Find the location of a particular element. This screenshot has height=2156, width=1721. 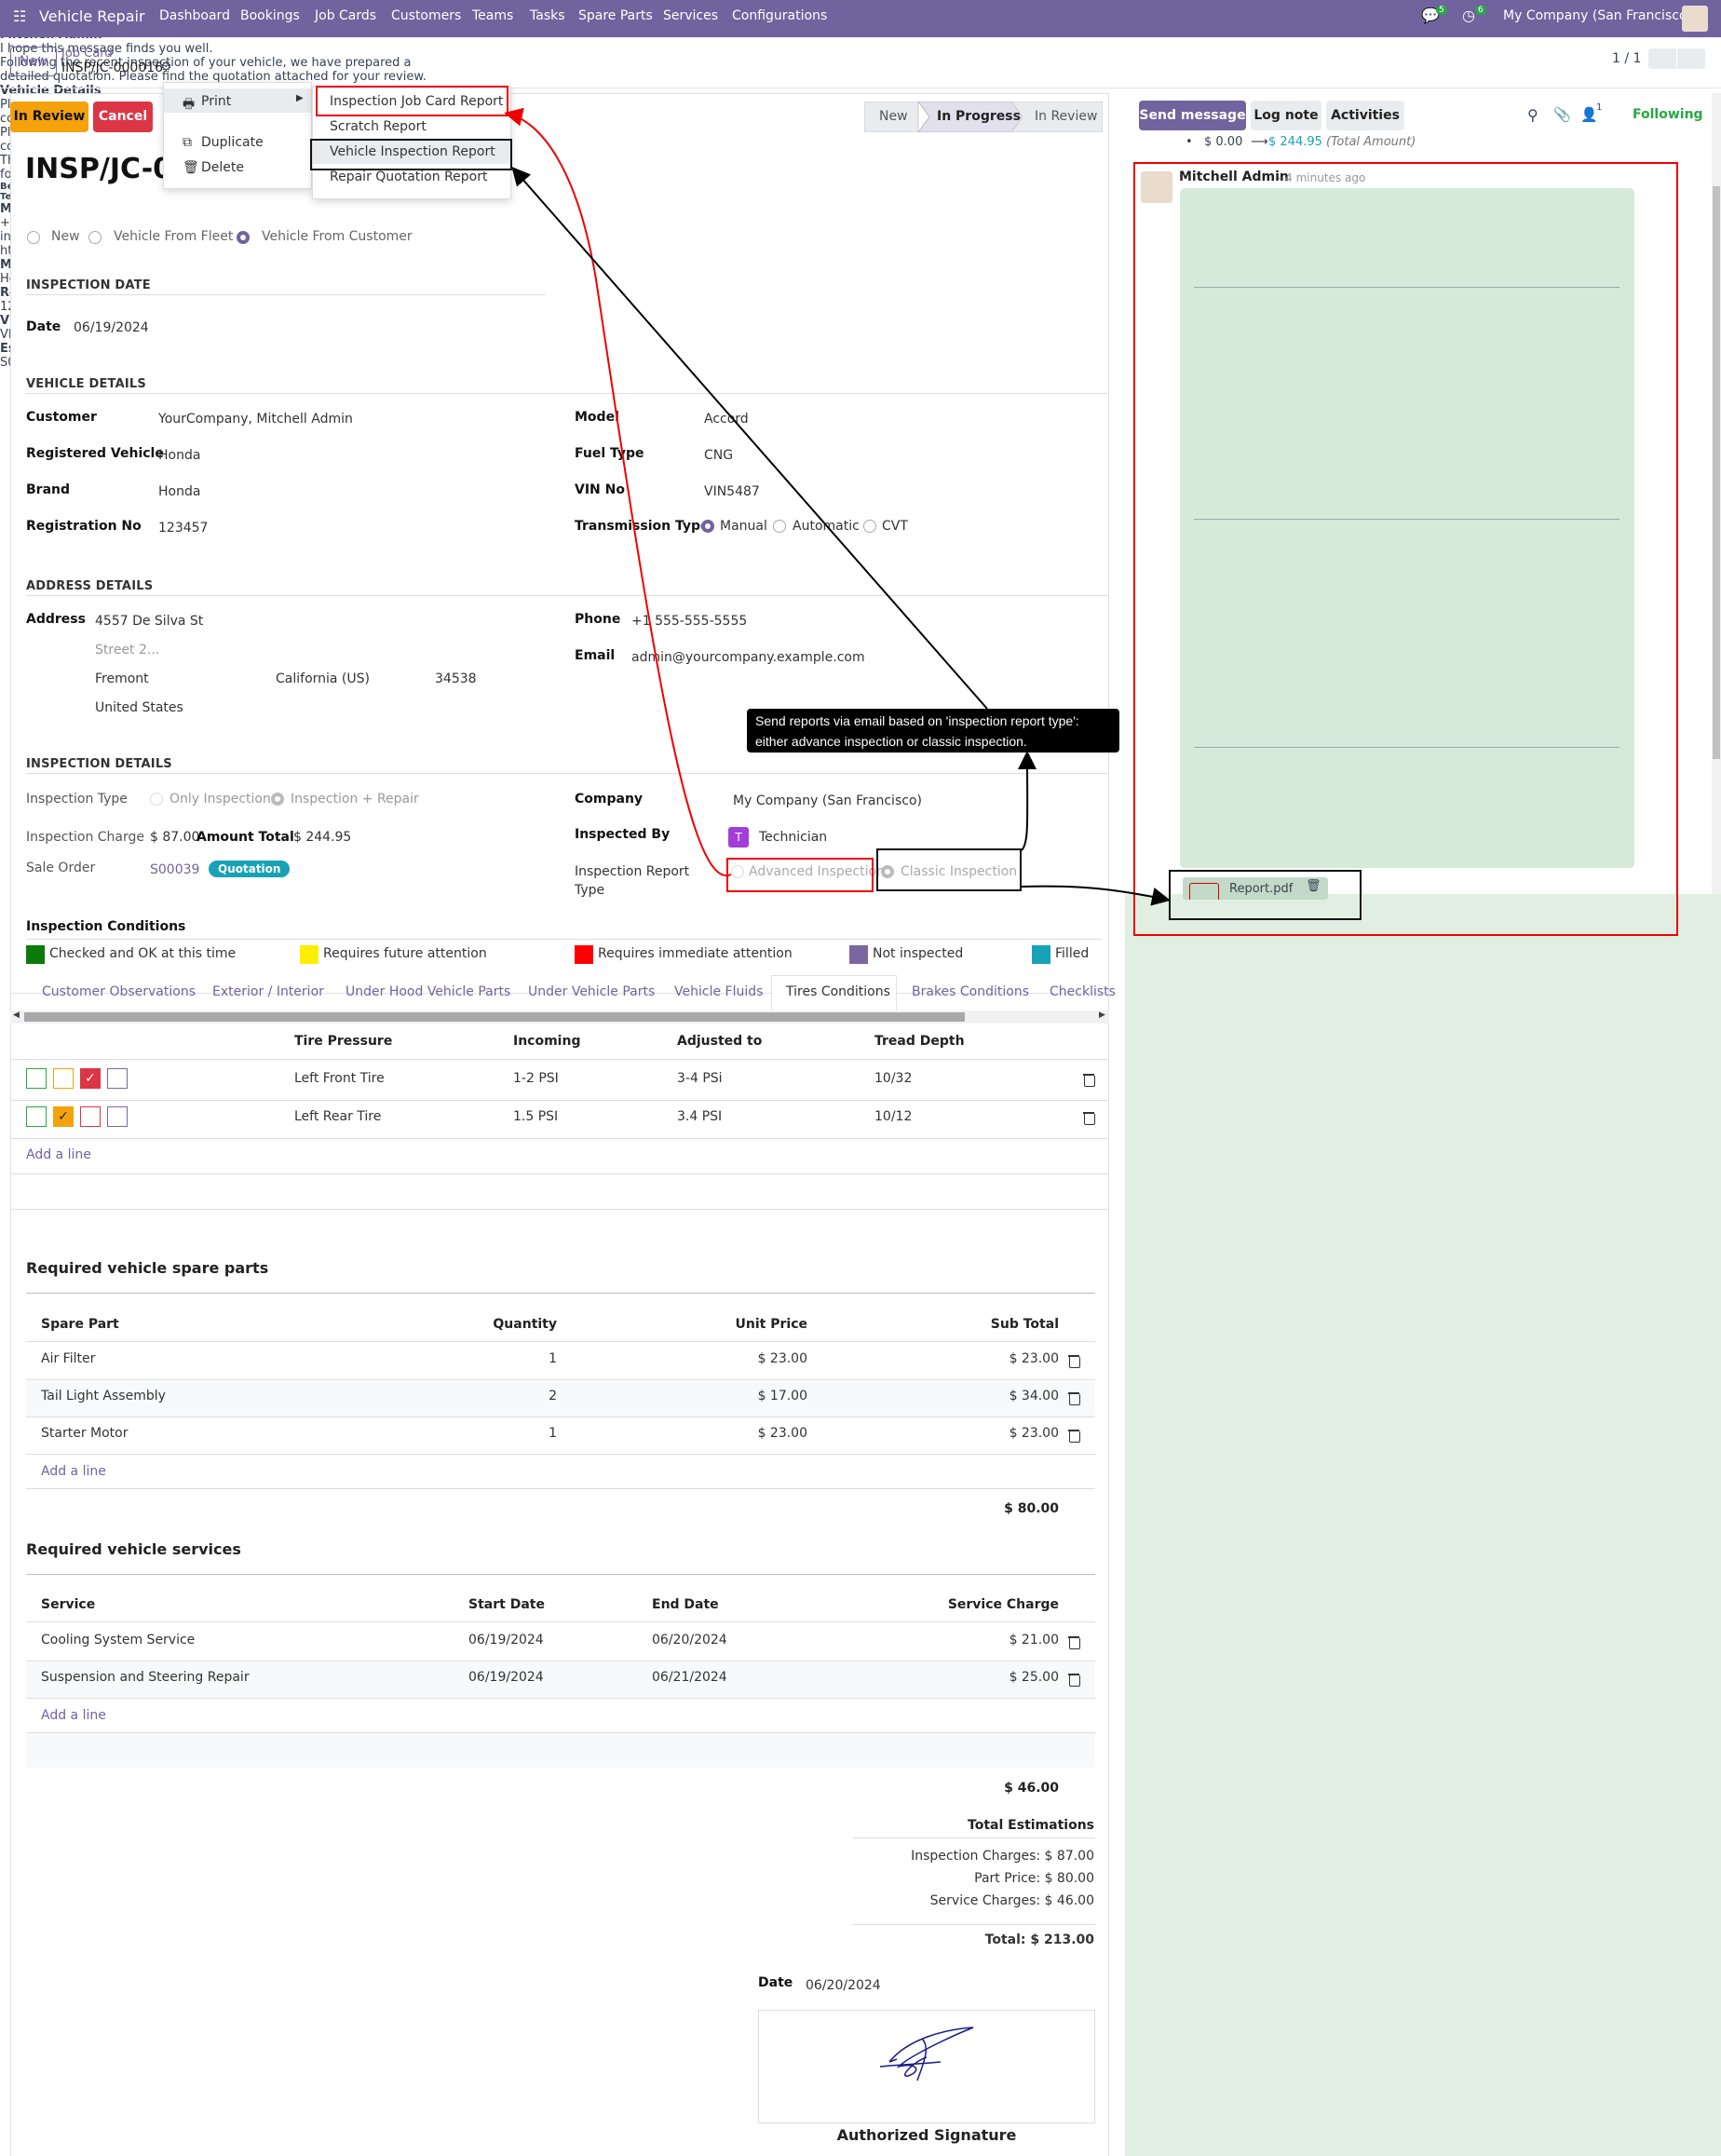

tires-cell: 10/32 is located at coordinates (893, 1078).